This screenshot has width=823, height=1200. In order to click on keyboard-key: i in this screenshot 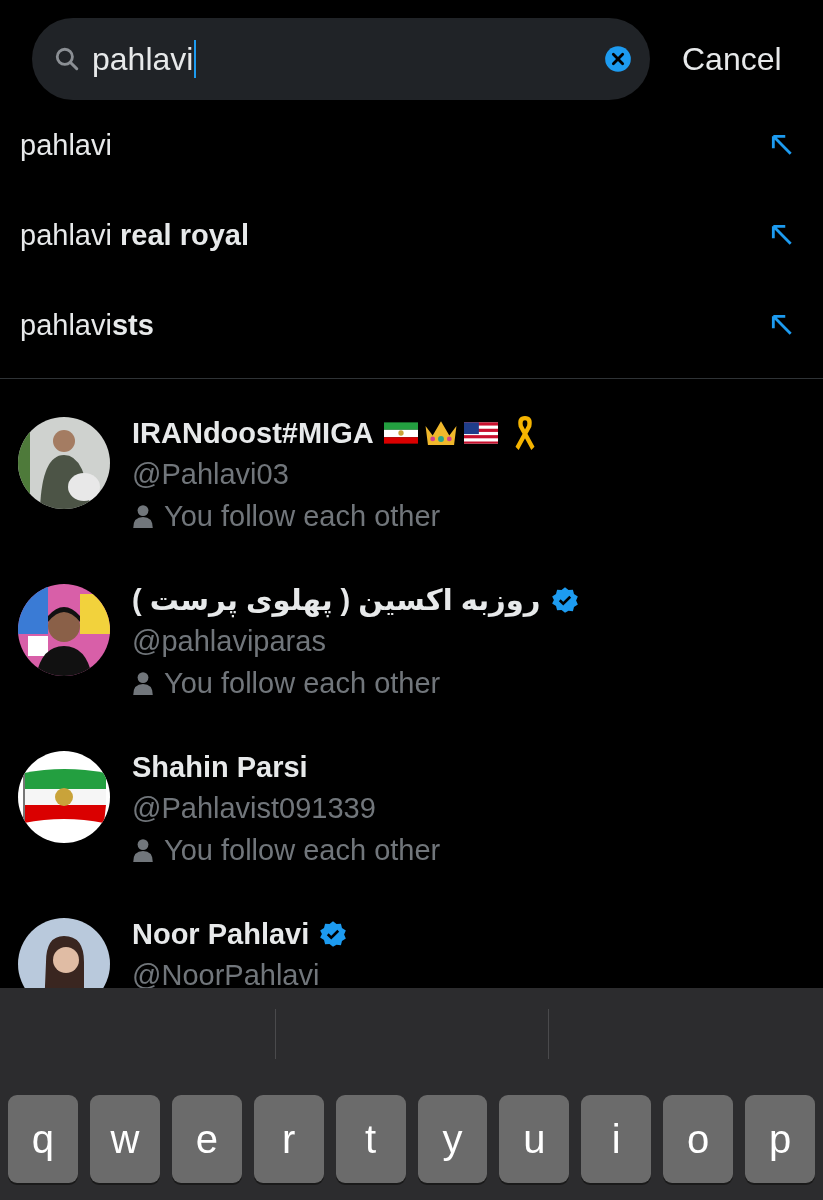, I will do `click(616, 1139)`.